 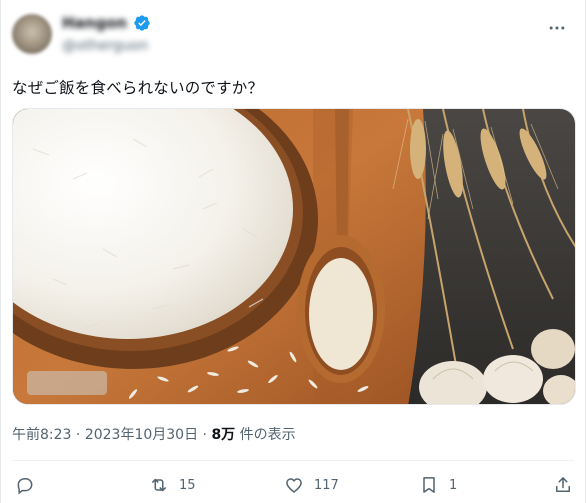 I want to click on author-handle: @otherguon, so click(x=105, y=46).